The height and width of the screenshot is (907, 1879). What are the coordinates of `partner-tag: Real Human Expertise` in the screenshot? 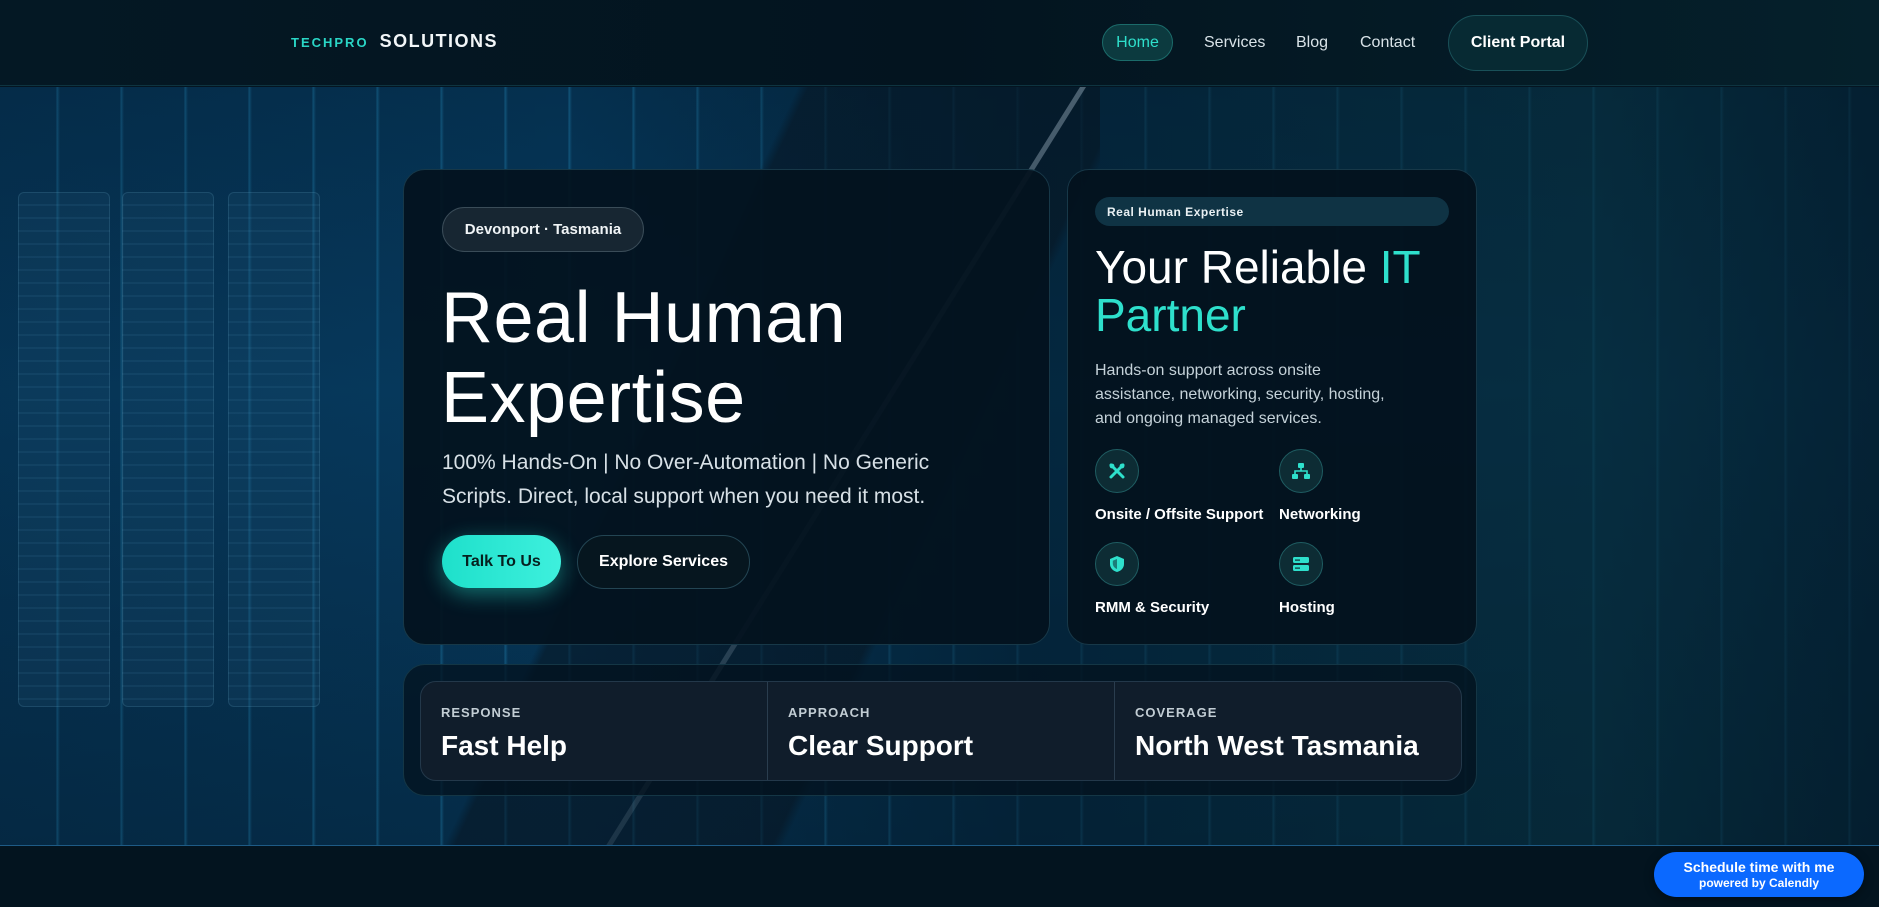 It's located at (1272, 211).